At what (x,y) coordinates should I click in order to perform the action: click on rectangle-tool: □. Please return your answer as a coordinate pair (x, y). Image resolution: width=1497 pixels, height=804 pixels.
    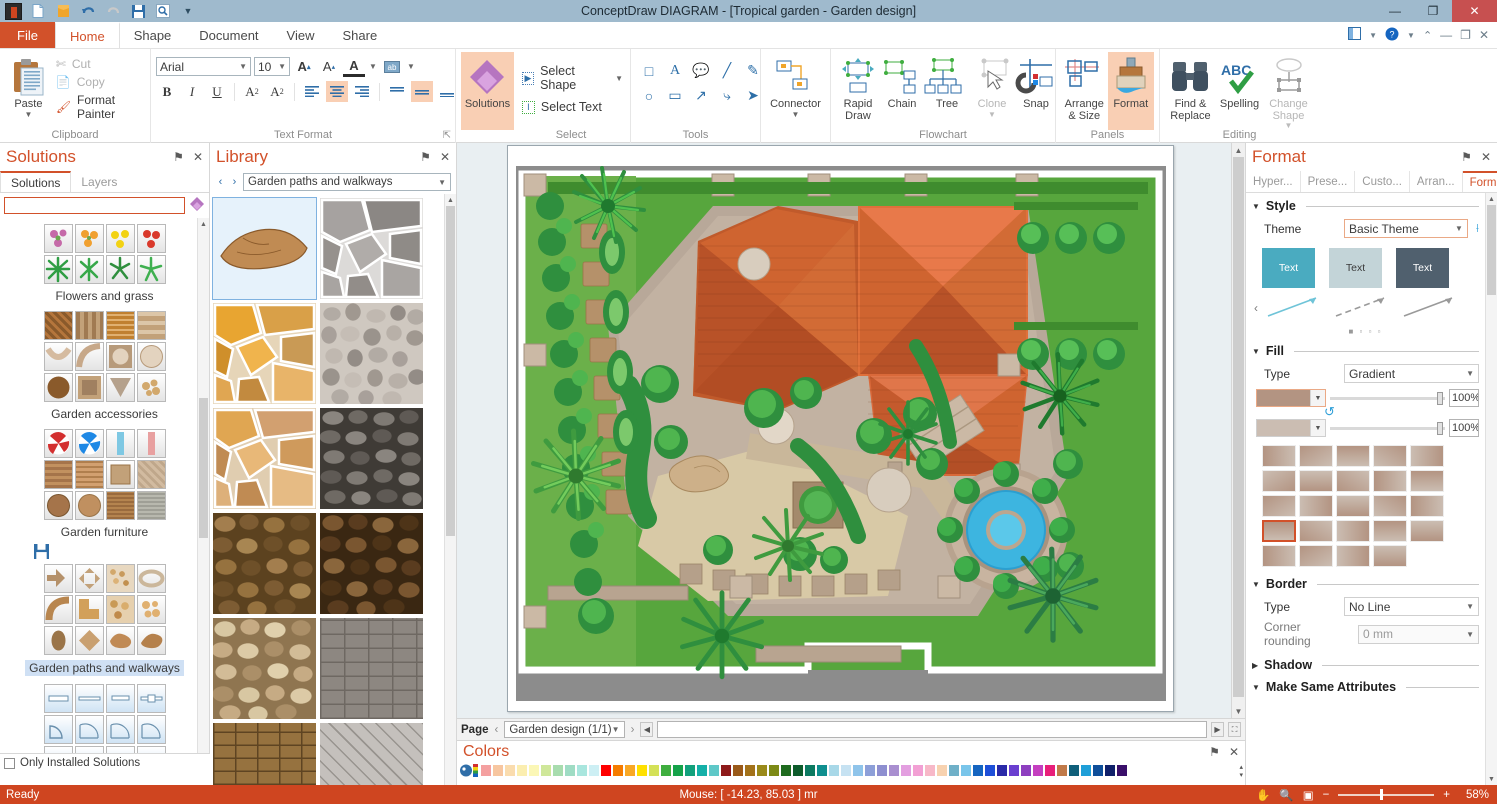
    Looking at the image, I should click on (649, 70).